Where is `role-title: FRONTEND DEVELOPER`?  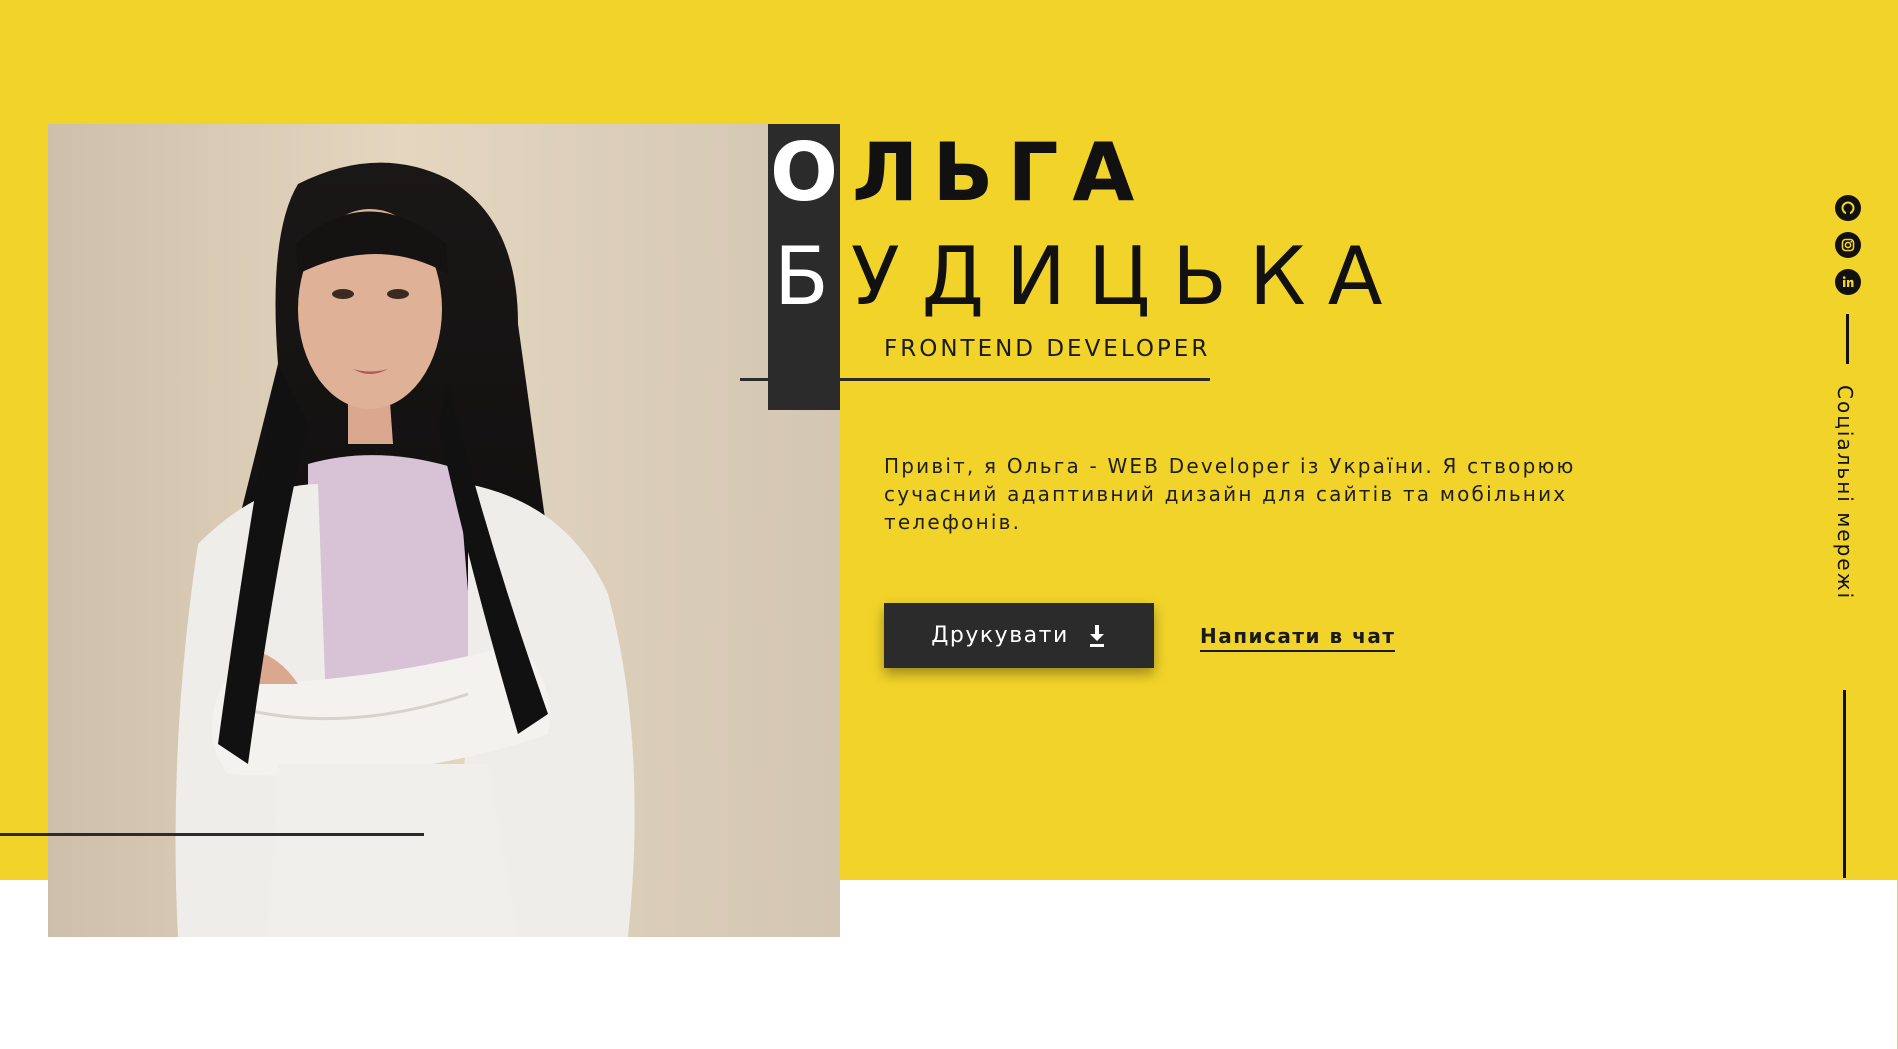
role-title: FRONTEND DEVELOPER is located at coordinates (1047, 349).